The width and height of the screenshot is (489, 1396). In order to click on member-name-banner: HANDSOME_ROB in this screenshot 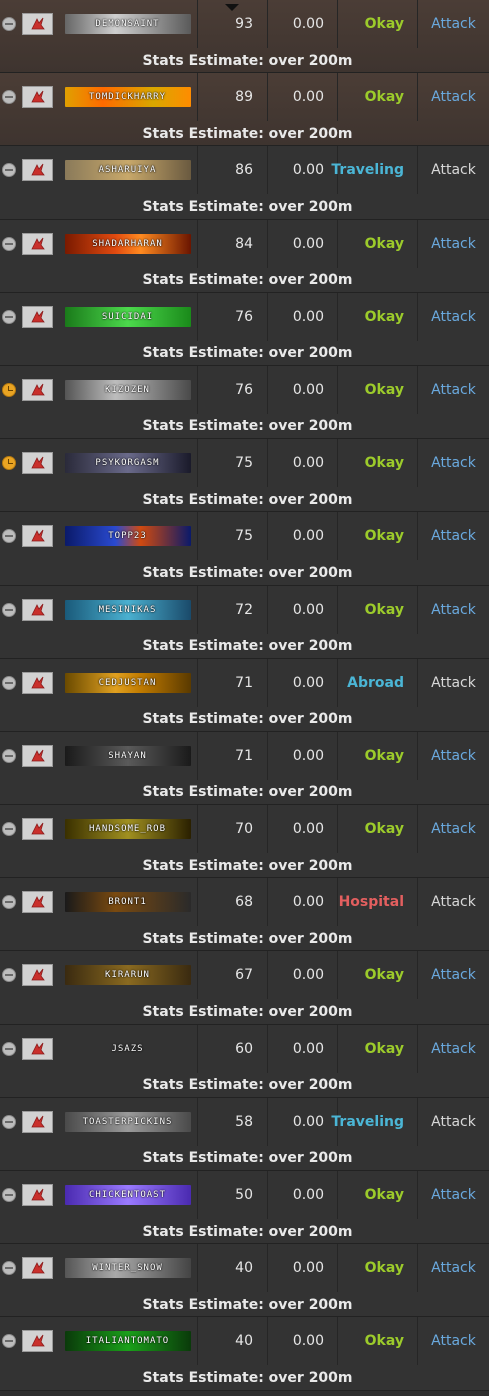, I will do `click(127, 829)`.